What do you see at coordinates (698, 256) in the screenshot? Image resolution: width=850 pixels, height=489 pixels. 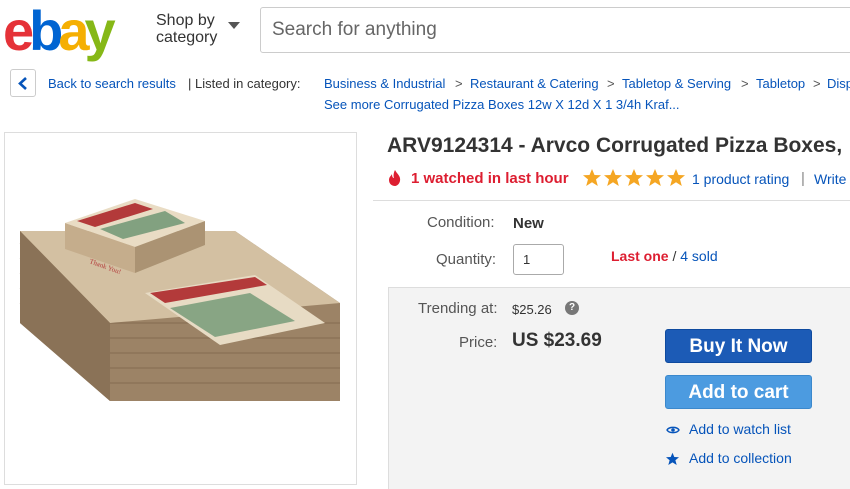 I see `sold-count-link: 4 sold` at bounding box center [698, 256].